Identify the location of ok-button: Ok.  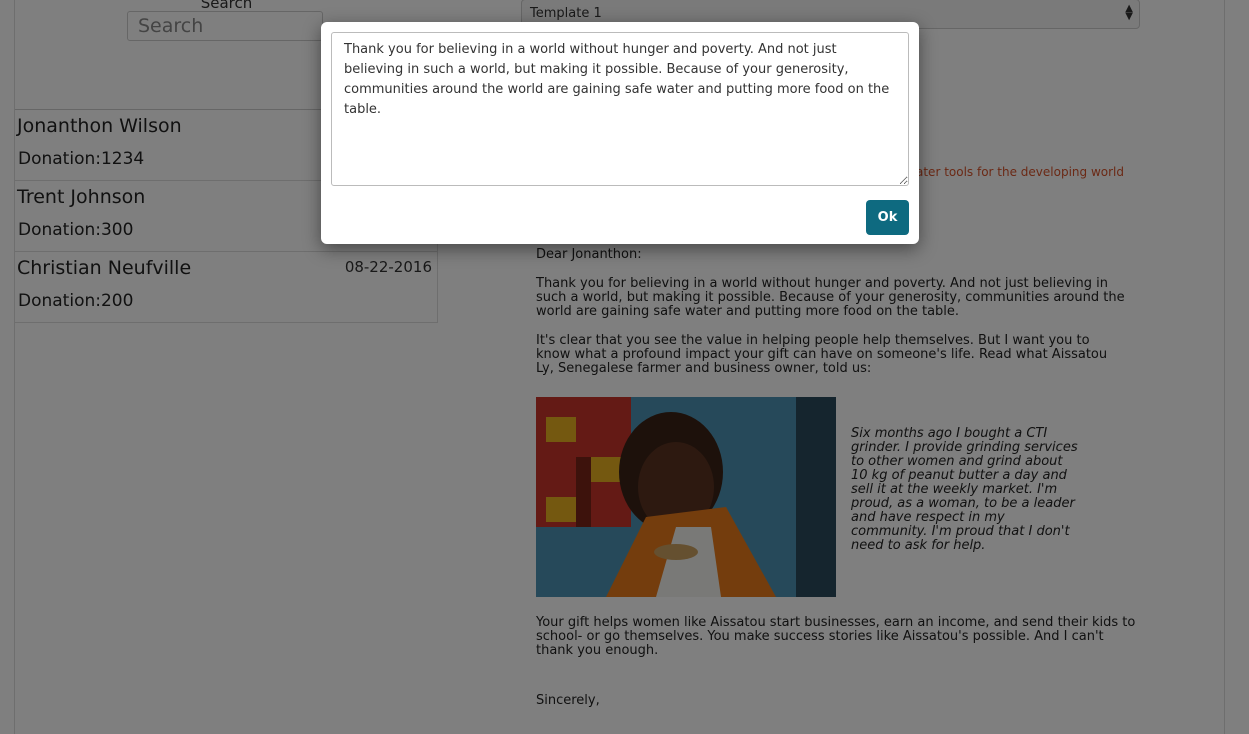
(887, 217).